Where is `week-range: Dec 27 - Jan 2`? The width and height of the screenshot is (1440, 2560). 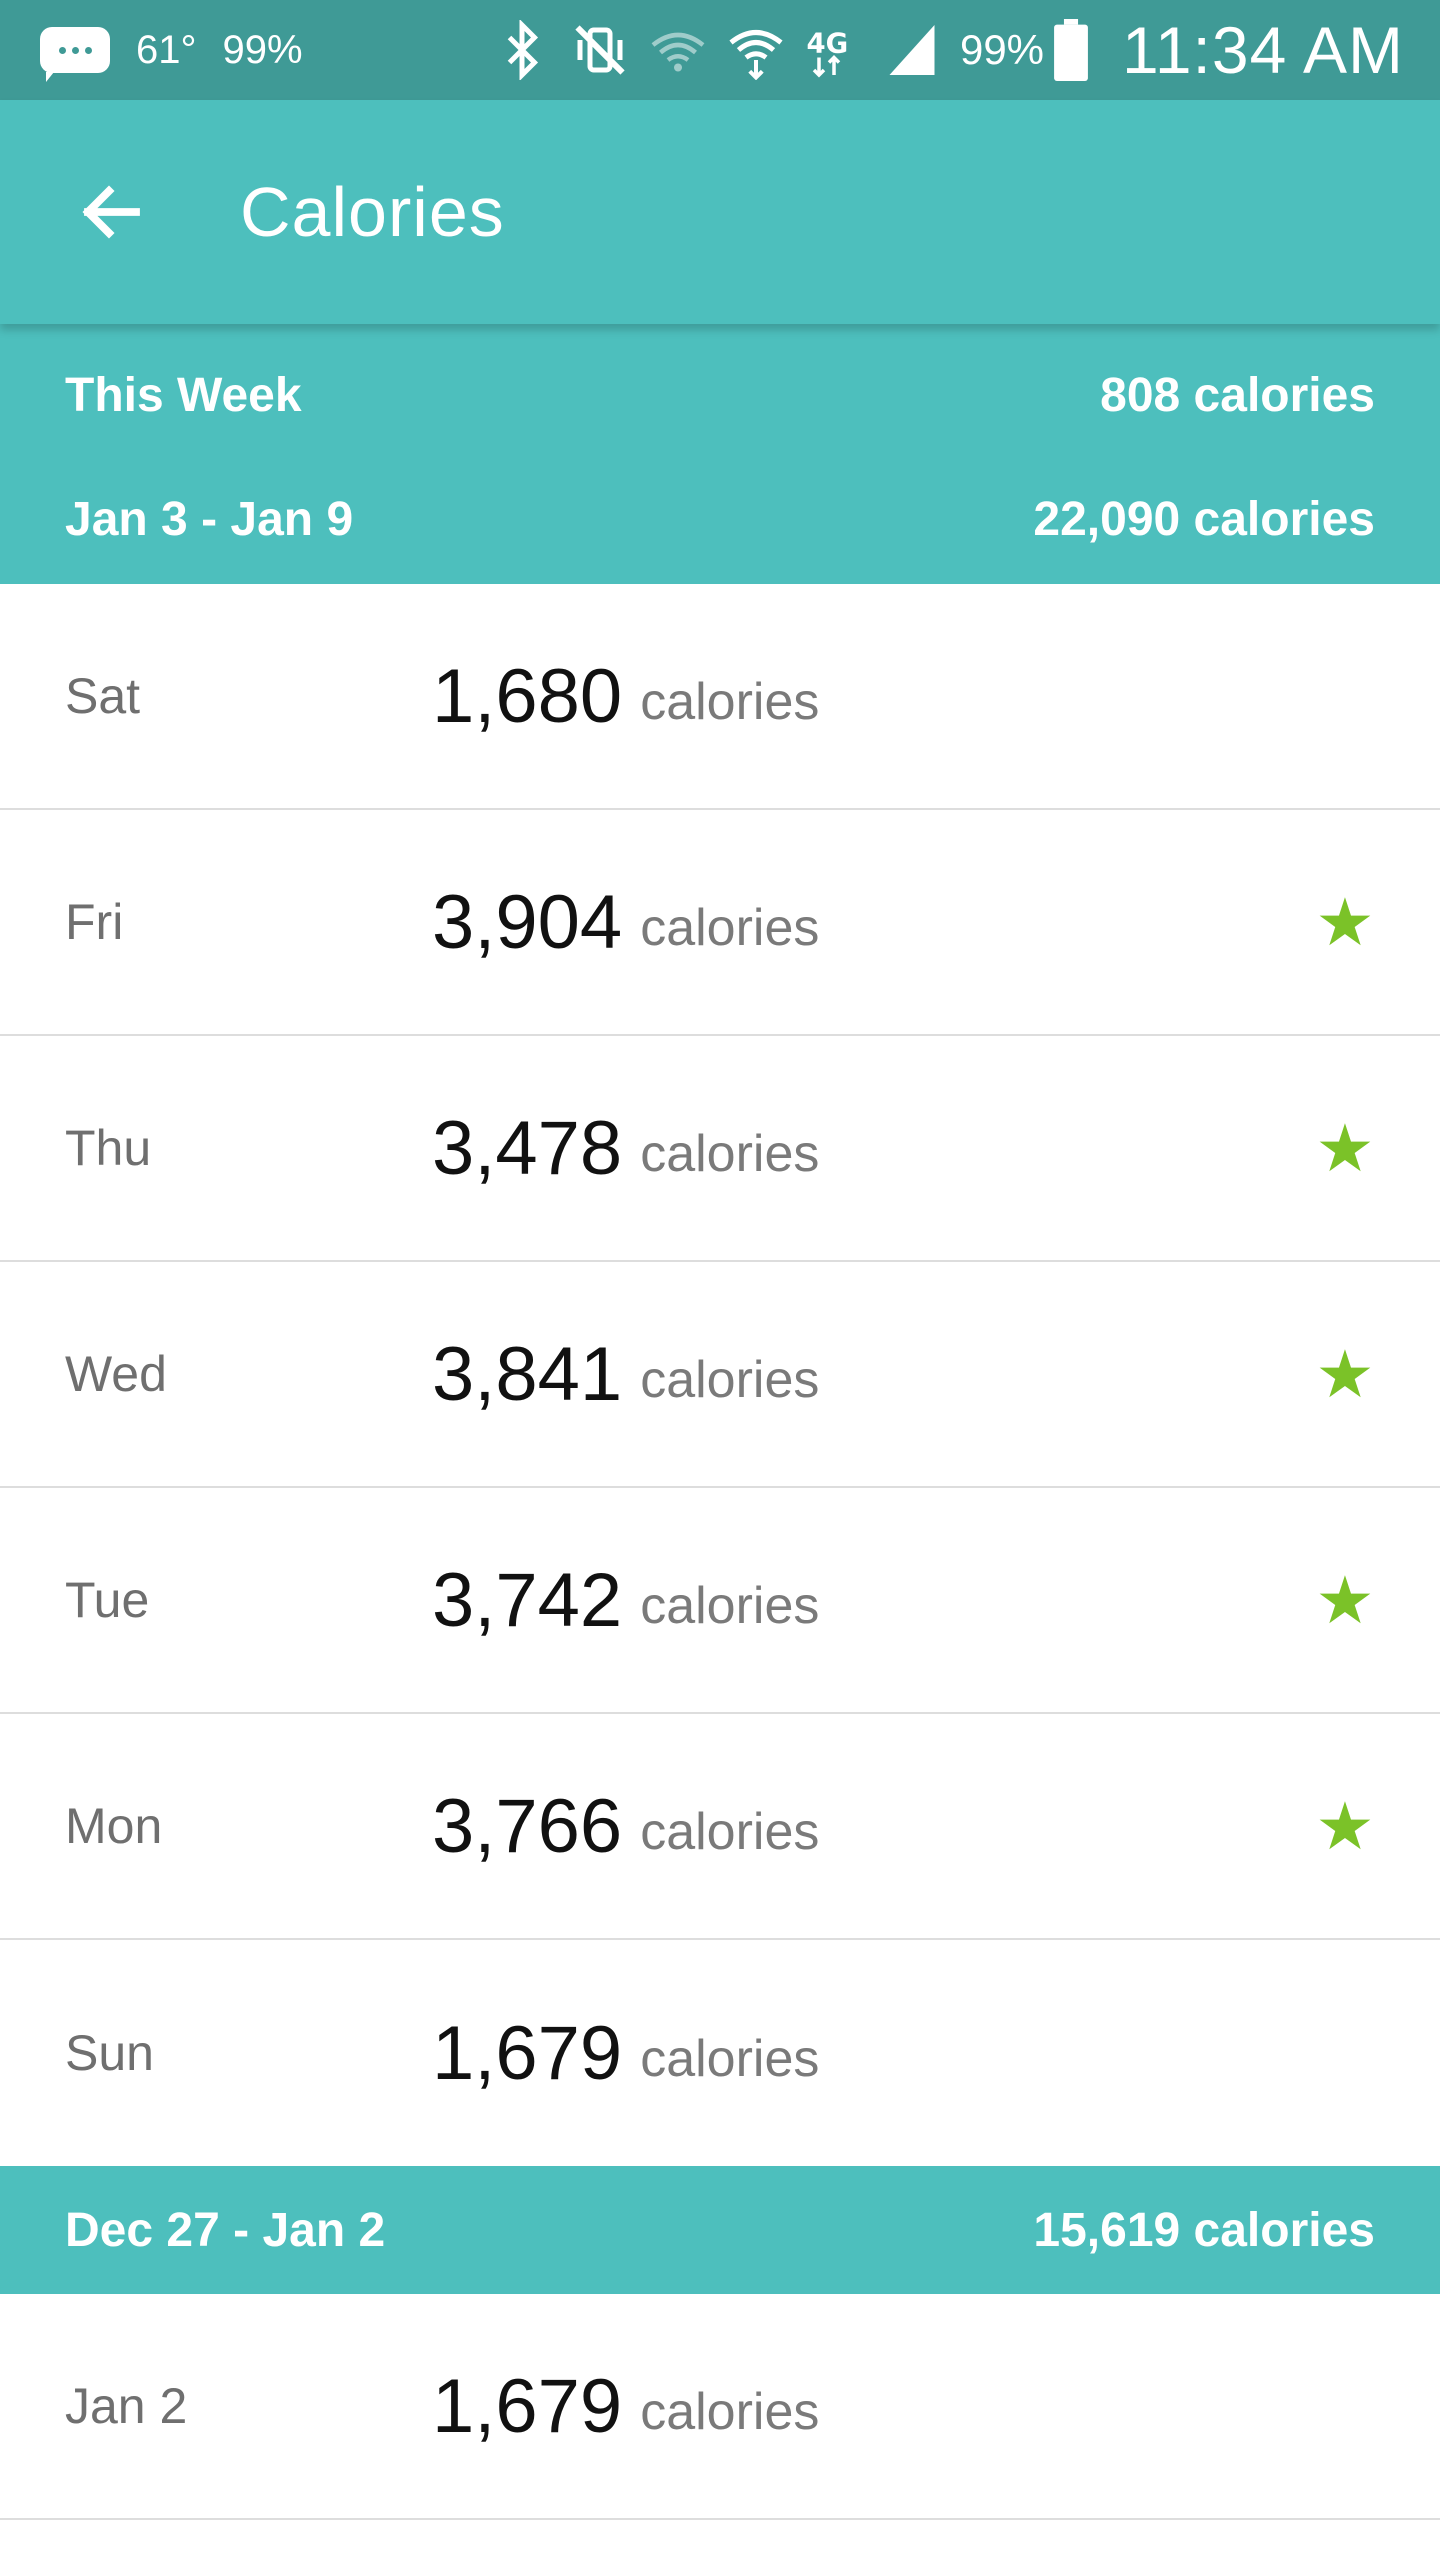
week-range: Dec 27 - Jan 2 is located at coordinates (225, 2230).